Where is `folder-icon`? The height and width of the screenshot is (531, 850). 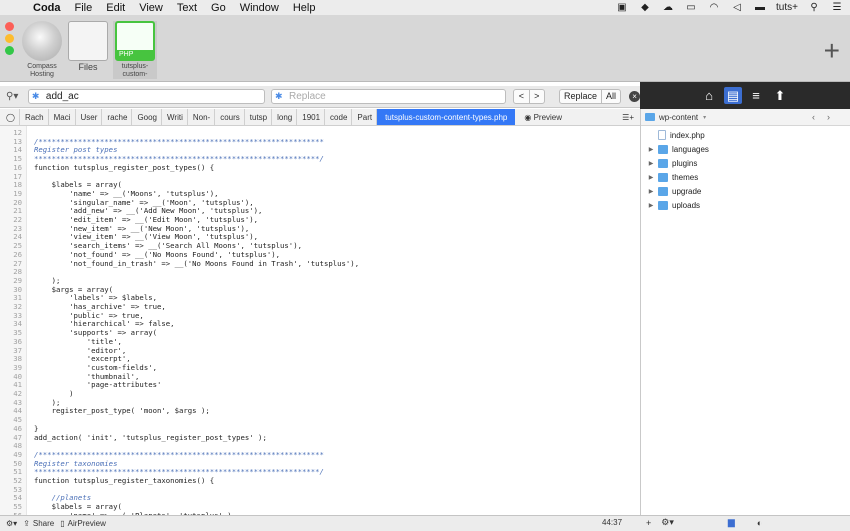 folder-icon is located at coordinates (663, 205).